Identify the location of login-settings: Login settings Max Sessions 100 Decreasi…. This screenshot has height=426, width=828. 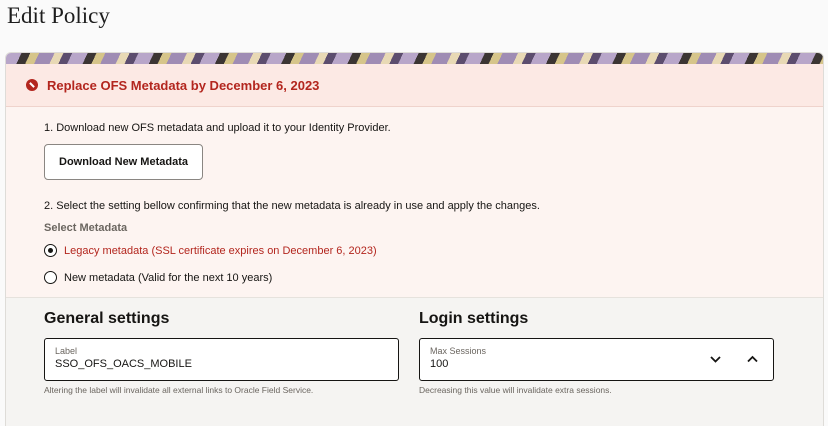
(606, 352).